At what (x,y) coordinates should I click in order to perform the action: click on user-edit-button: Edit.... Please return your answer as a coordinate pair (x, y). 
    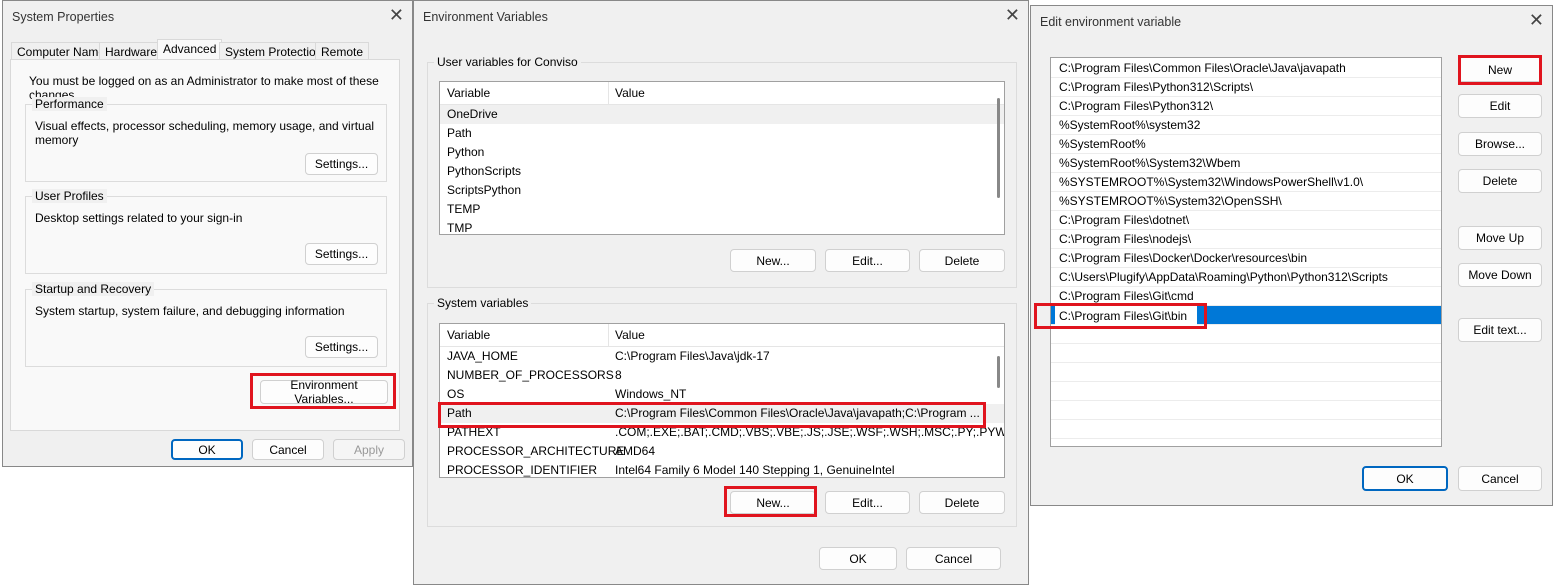
    Looking at the image, I should click on (867, 260).